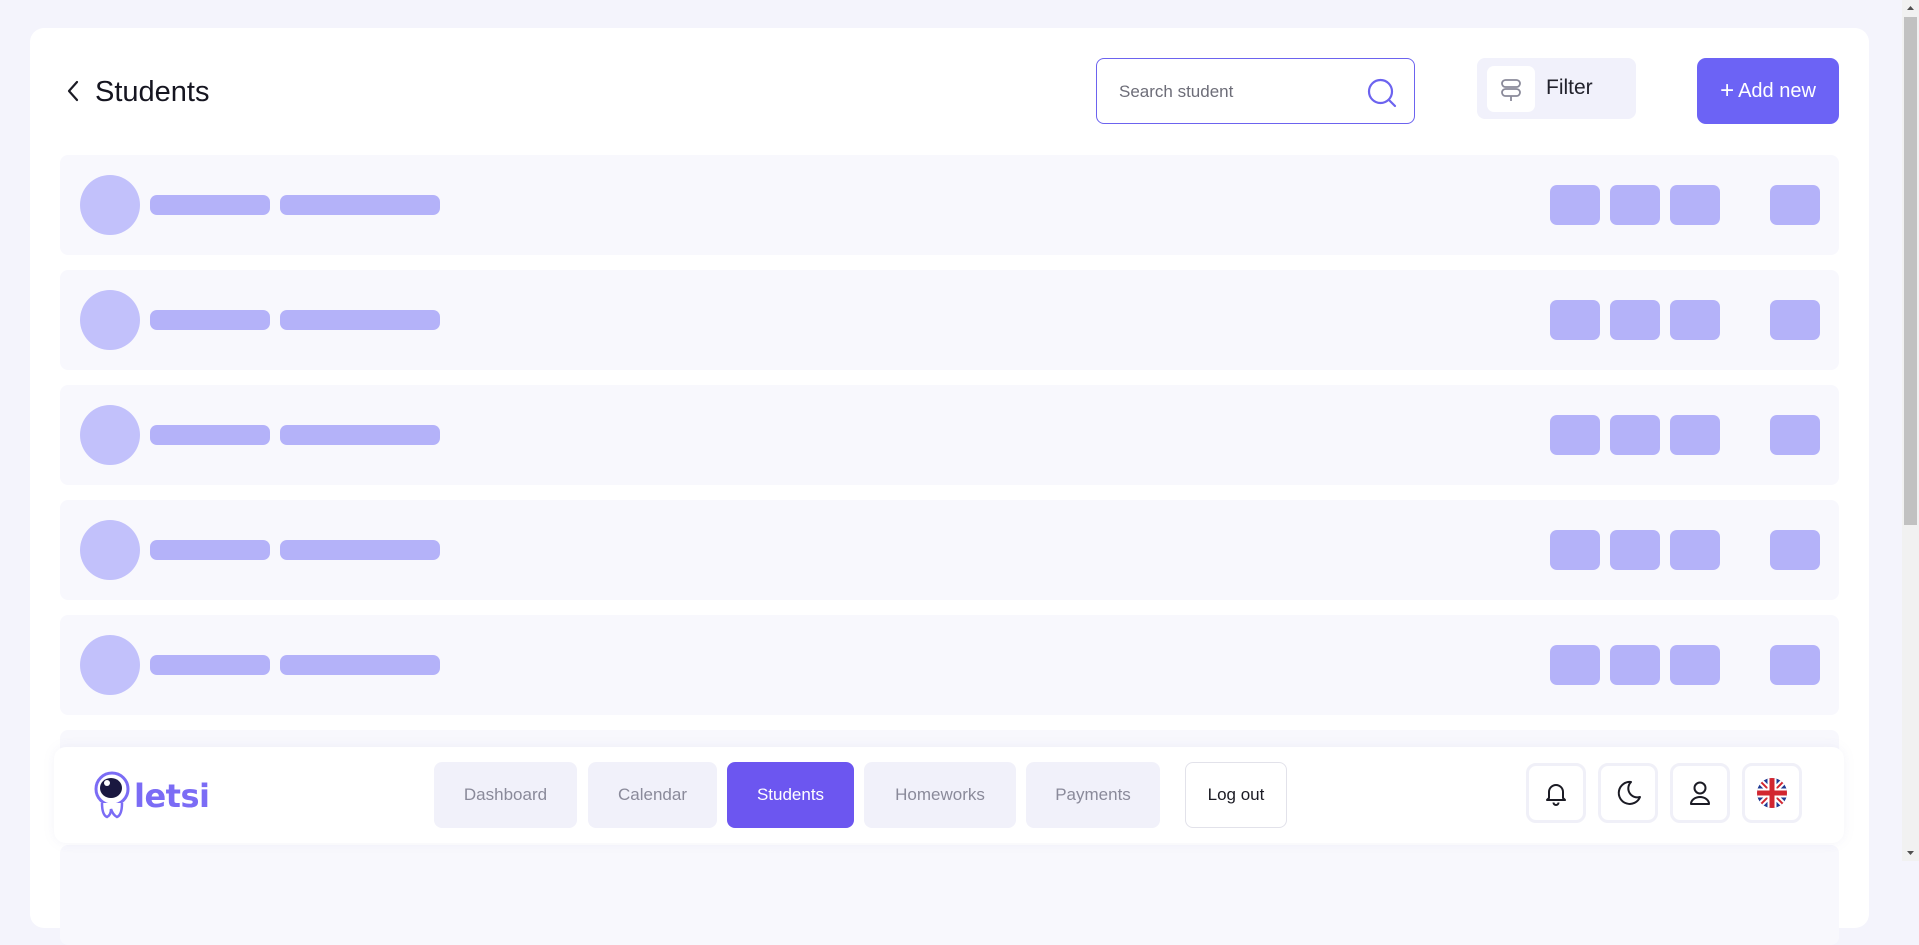 The width and height of the screenshot is (1919, 945). Describe the element at coordinates (1777, 90) in the screenshot. I see `add-new-label: Add new` at that location.